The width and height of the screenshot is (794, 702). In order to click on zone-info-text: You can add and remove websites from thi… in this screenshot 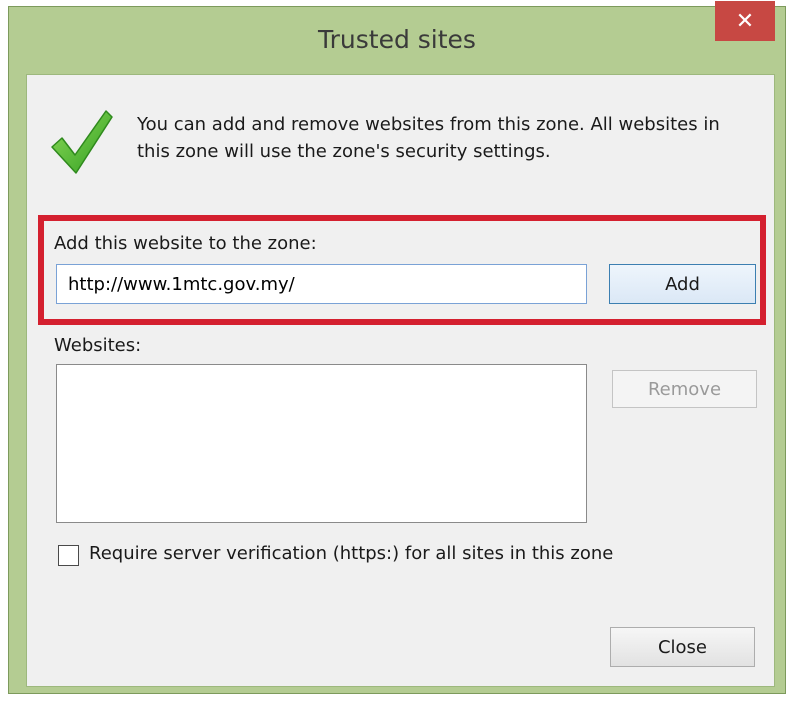, I will do `click(428, 138)`.